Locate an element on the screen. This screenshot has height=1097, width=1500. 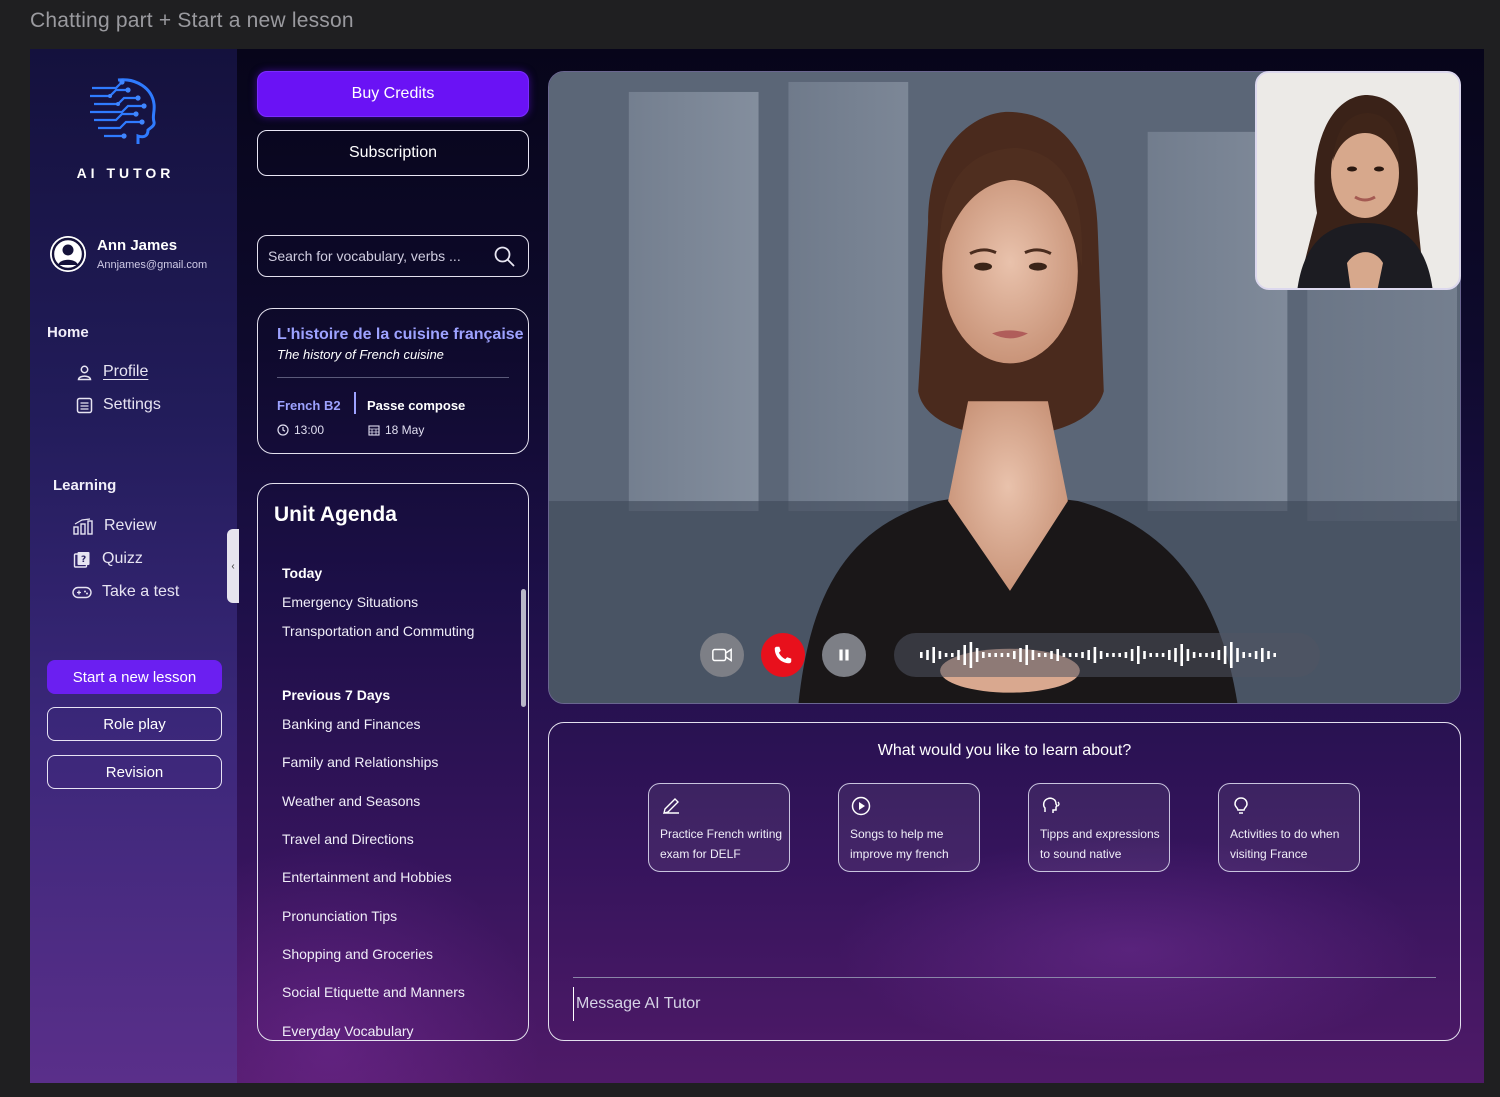
agenda-item: Pronunciation Tips is located at coordinates (339, 916).